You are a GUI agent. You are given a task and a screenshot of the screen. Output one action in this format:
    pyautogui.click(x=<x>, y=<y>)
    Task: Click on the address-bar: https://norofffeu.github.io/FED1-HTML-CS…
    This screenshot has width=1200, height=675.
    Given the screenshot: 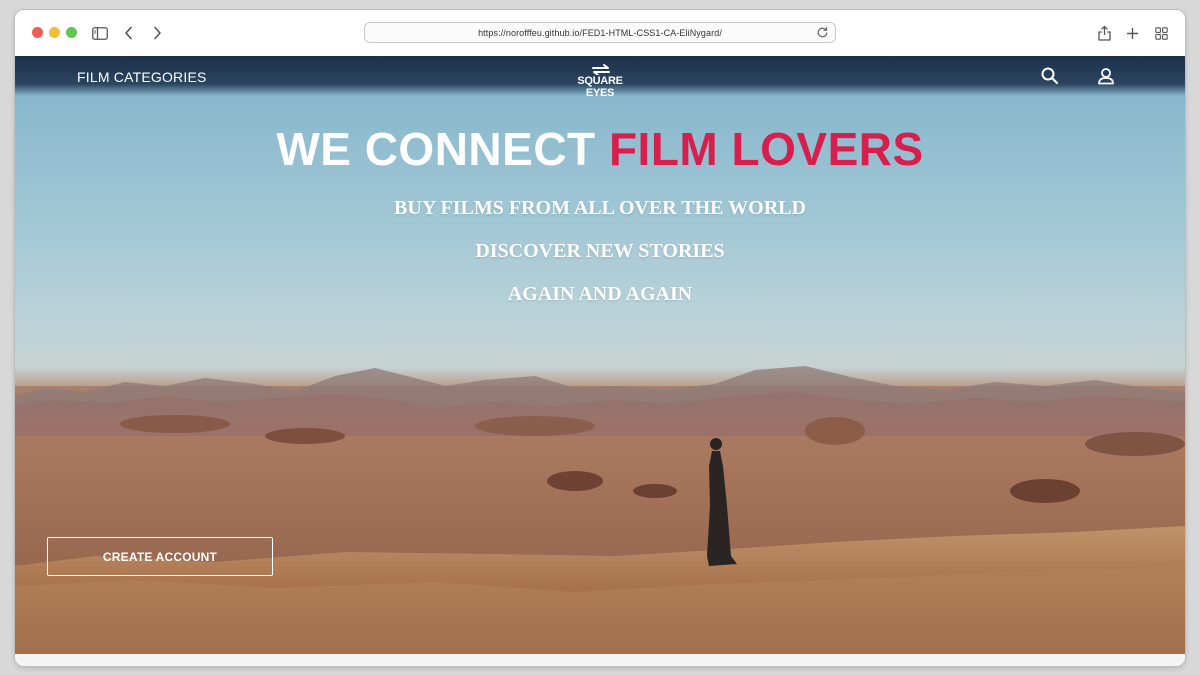 What is the action you would take?
    pyautogui.click(x=600, y=32)
    